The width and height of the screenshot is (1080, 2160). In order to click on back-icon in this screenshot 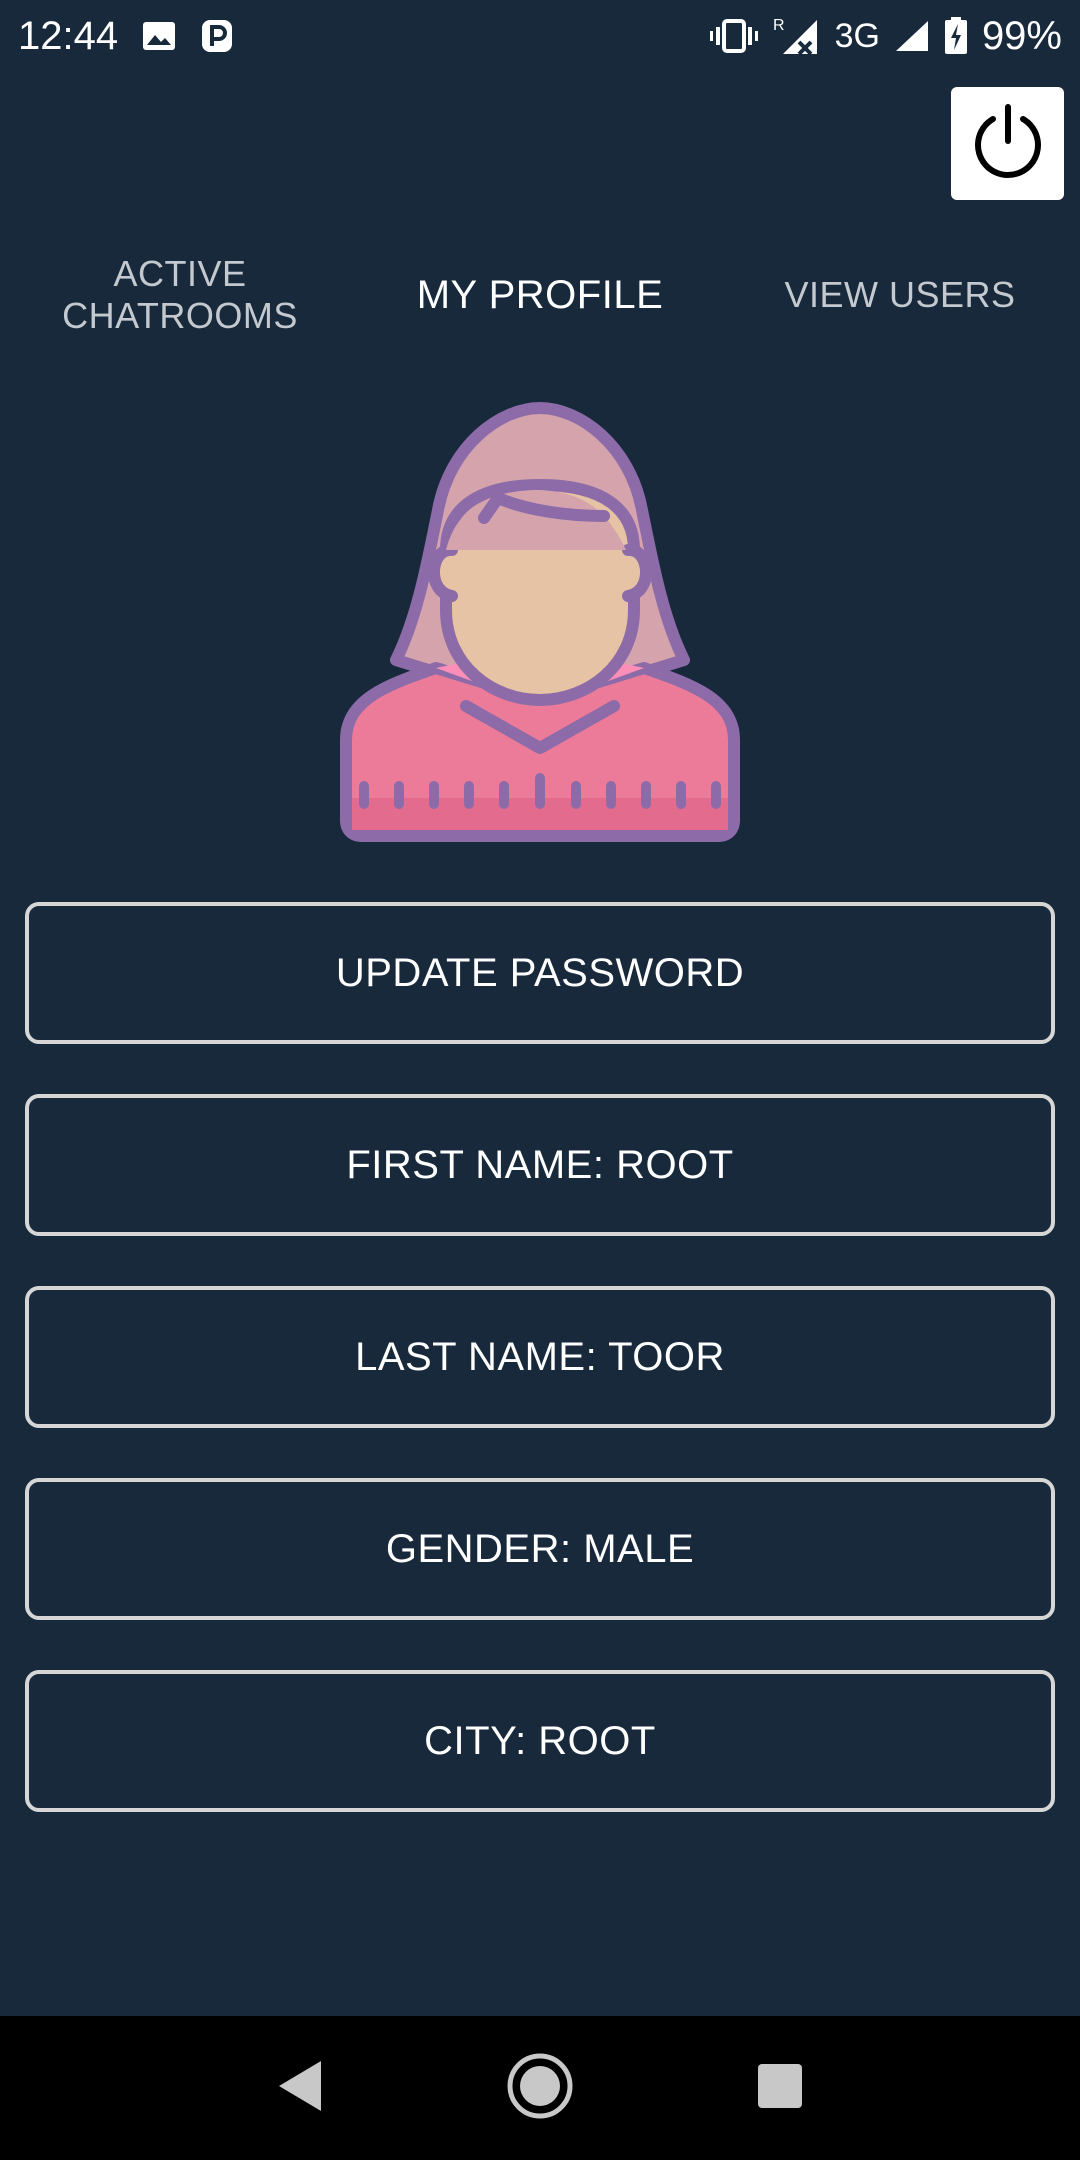, I will do `click(300, 2088)`.